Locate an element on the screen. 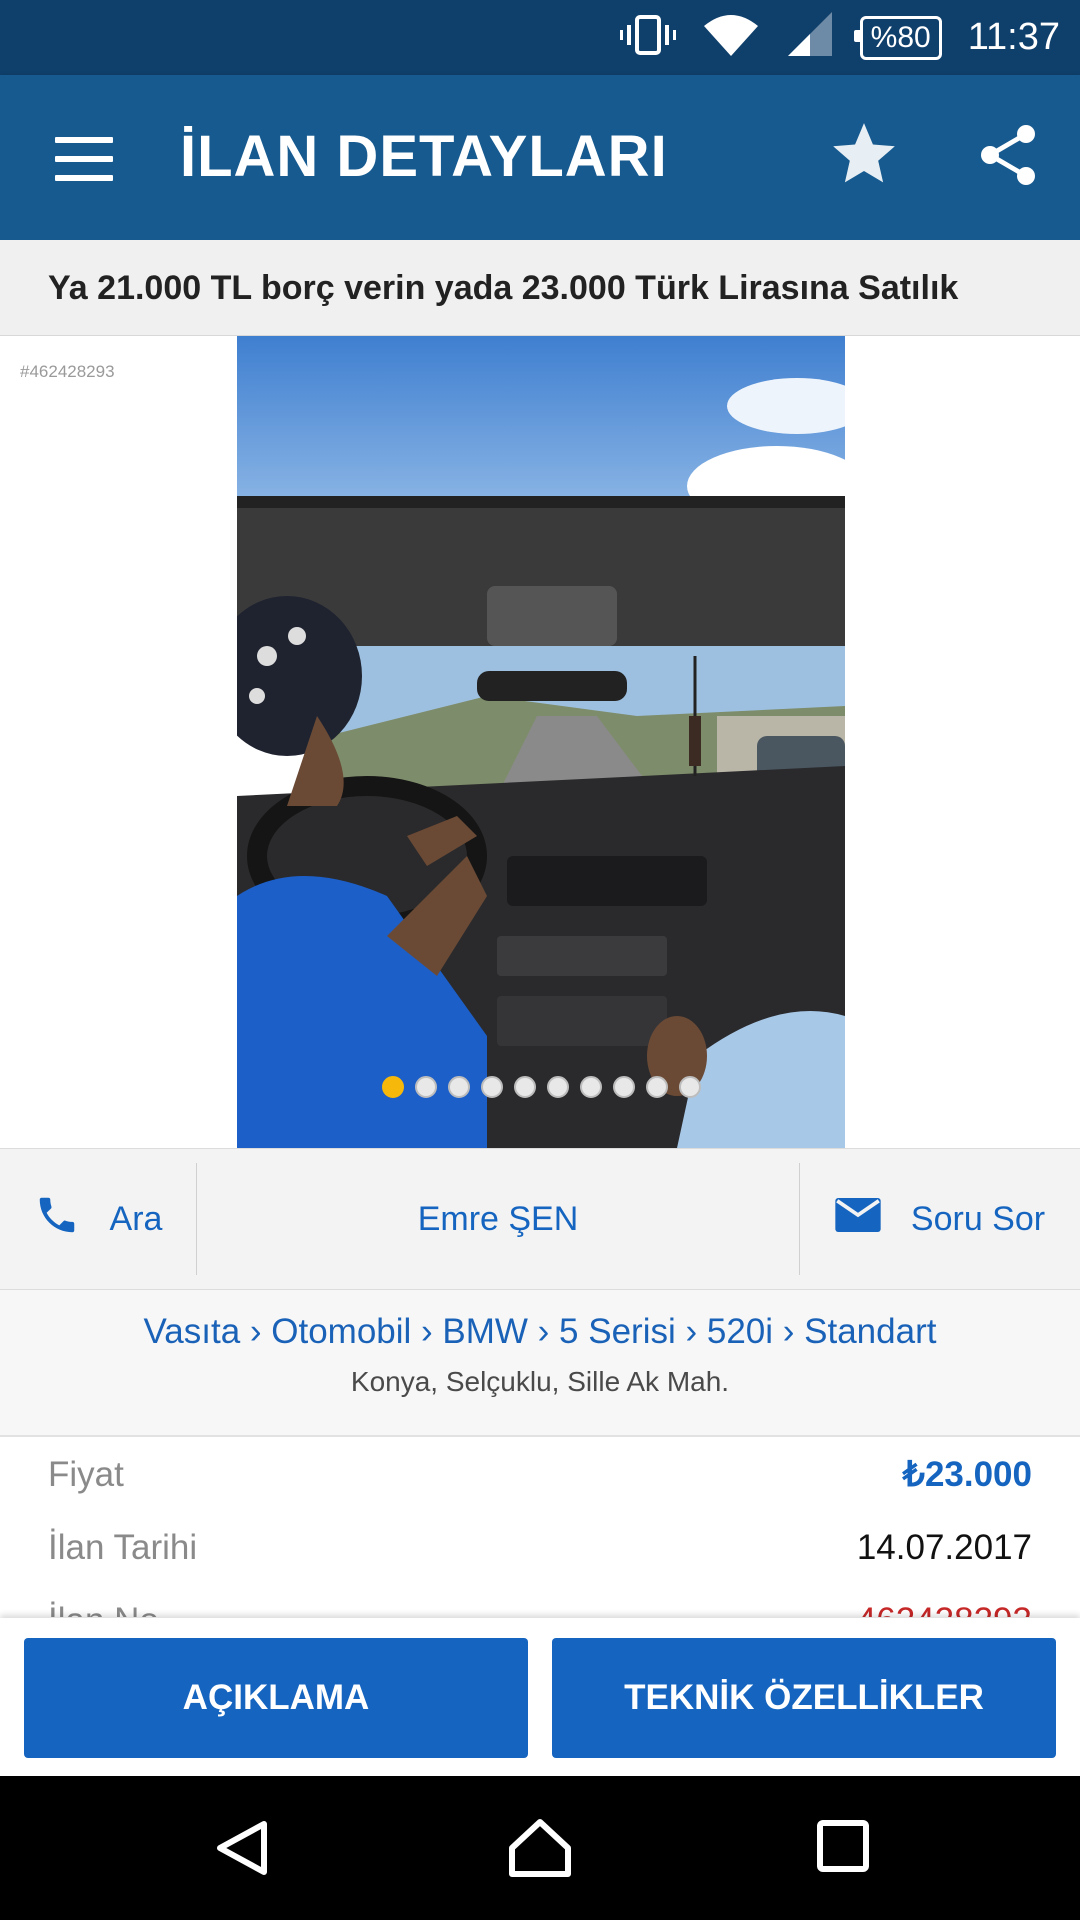 The height and width of the screenshot is (1920, 1080). contact-actions: Ara Emre ŞEN Soru Sor is located at coordinates (540, 1219).